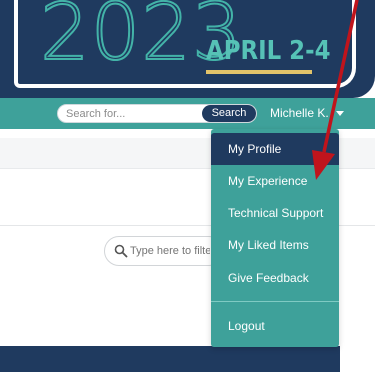 The height and width of the screenshot is (372, 375). I want to click on menu-item-my-experience: My Experience, so click(275, 181).